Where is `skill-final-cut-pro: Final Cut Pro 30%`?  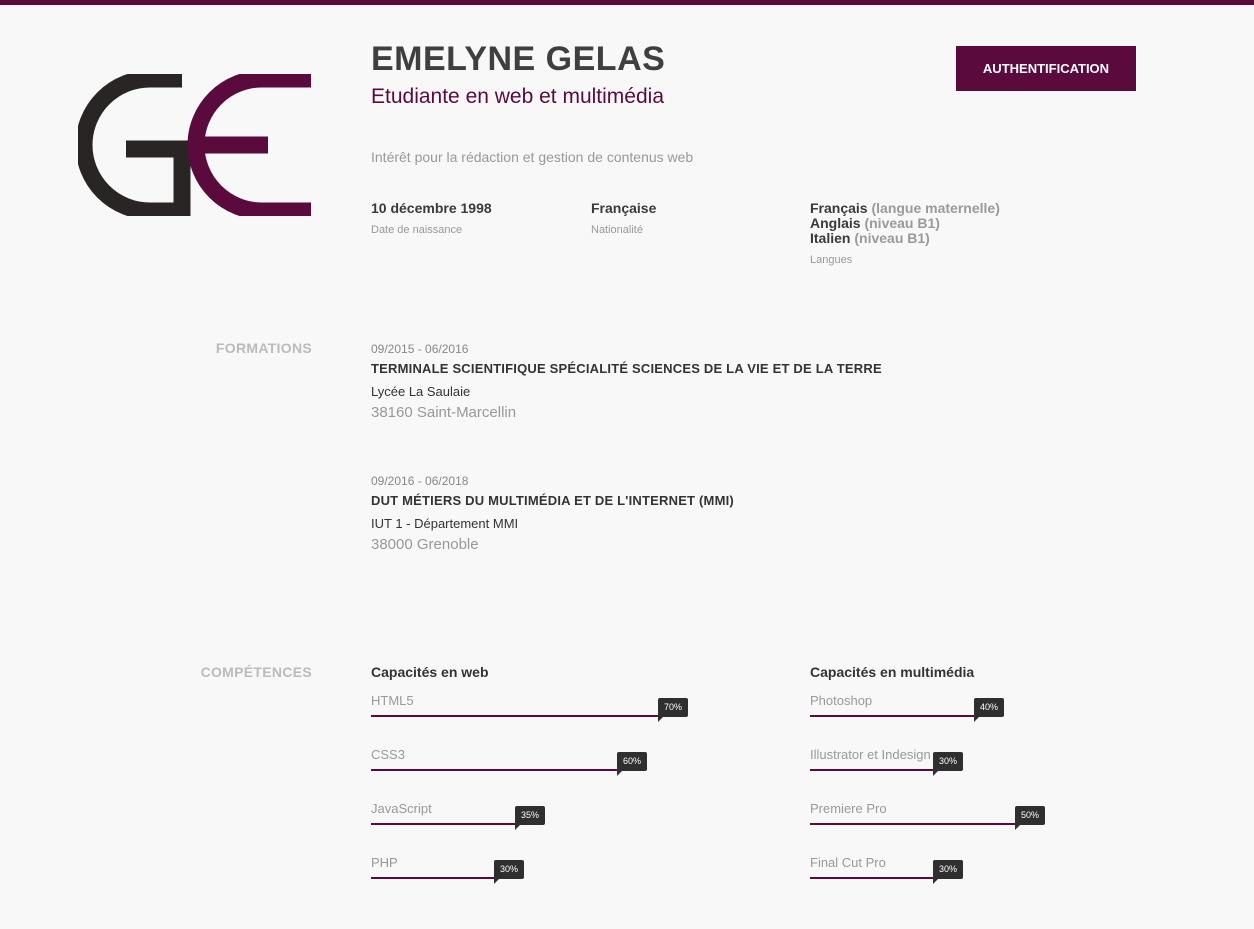
skill-final-cut-pro: Final Cut Pro 30% is located at coordinates (1010, 871).